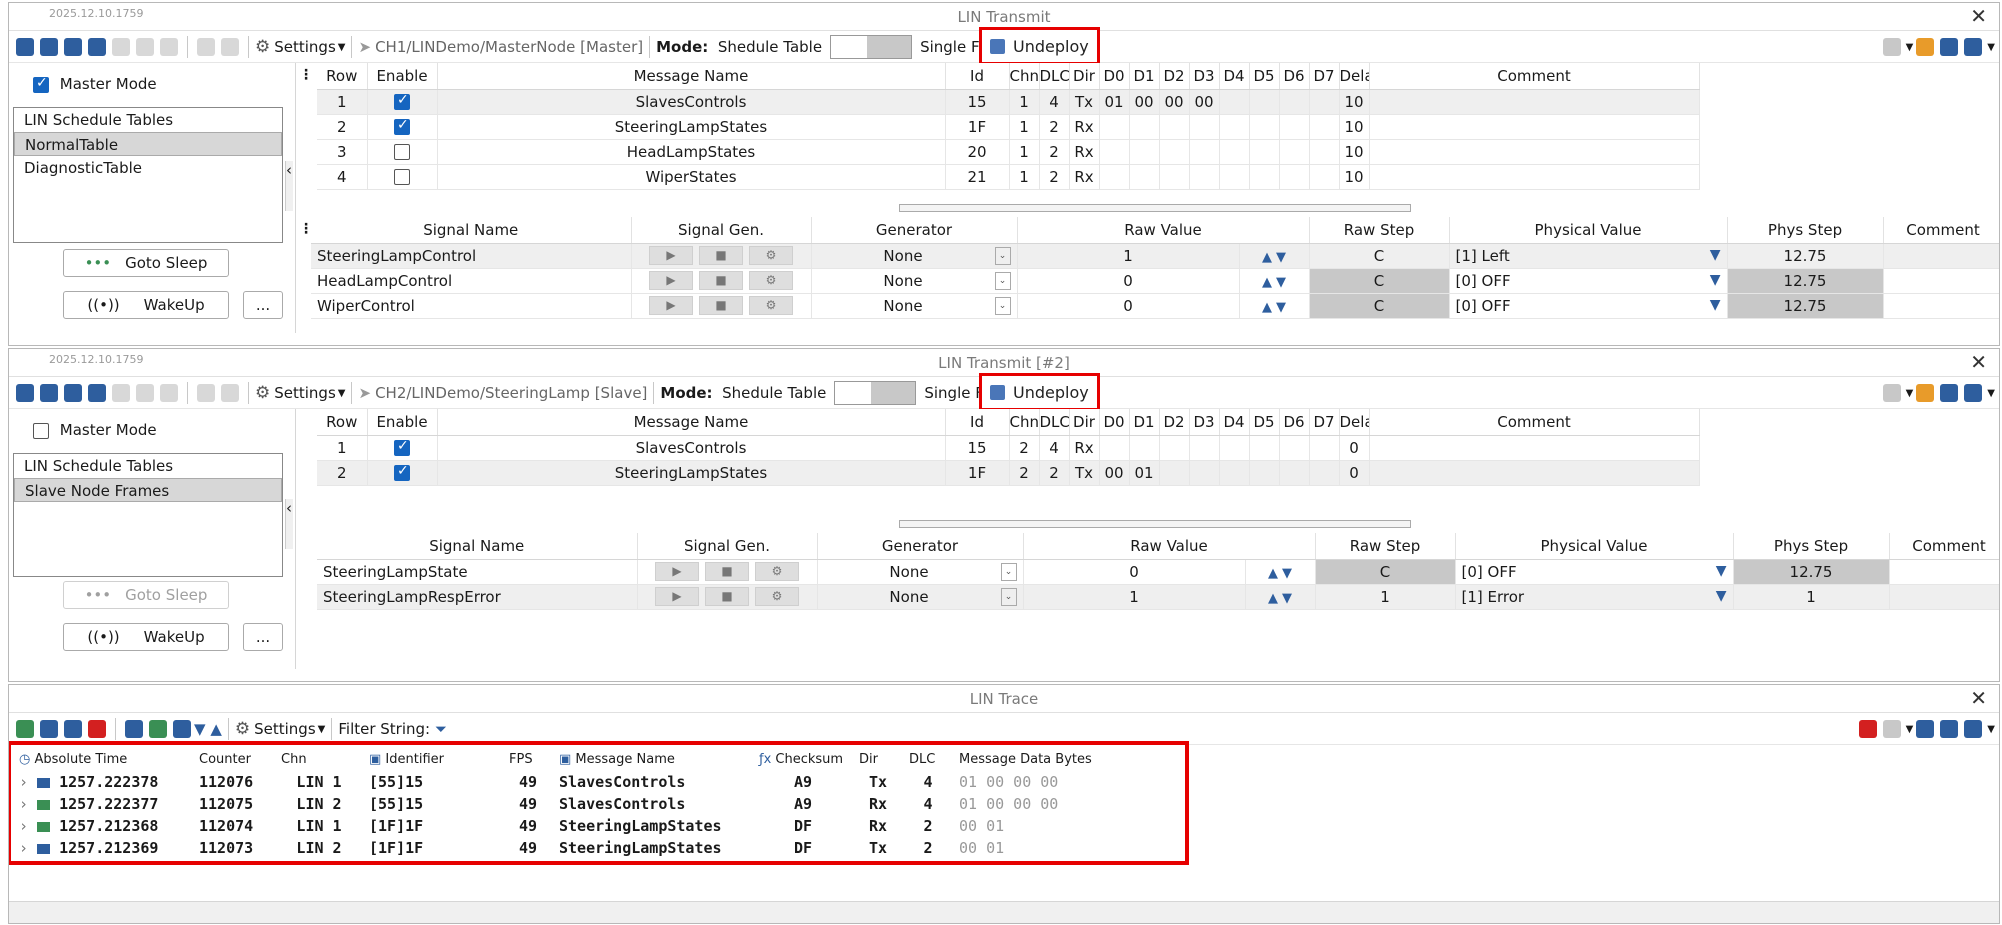 This screenshot has height=925, width=2002. What do you see at coordinates (1039, 392) in the screenshot?
I see `undeploy-button: Undeploy` at bounding box center [1039, 392].